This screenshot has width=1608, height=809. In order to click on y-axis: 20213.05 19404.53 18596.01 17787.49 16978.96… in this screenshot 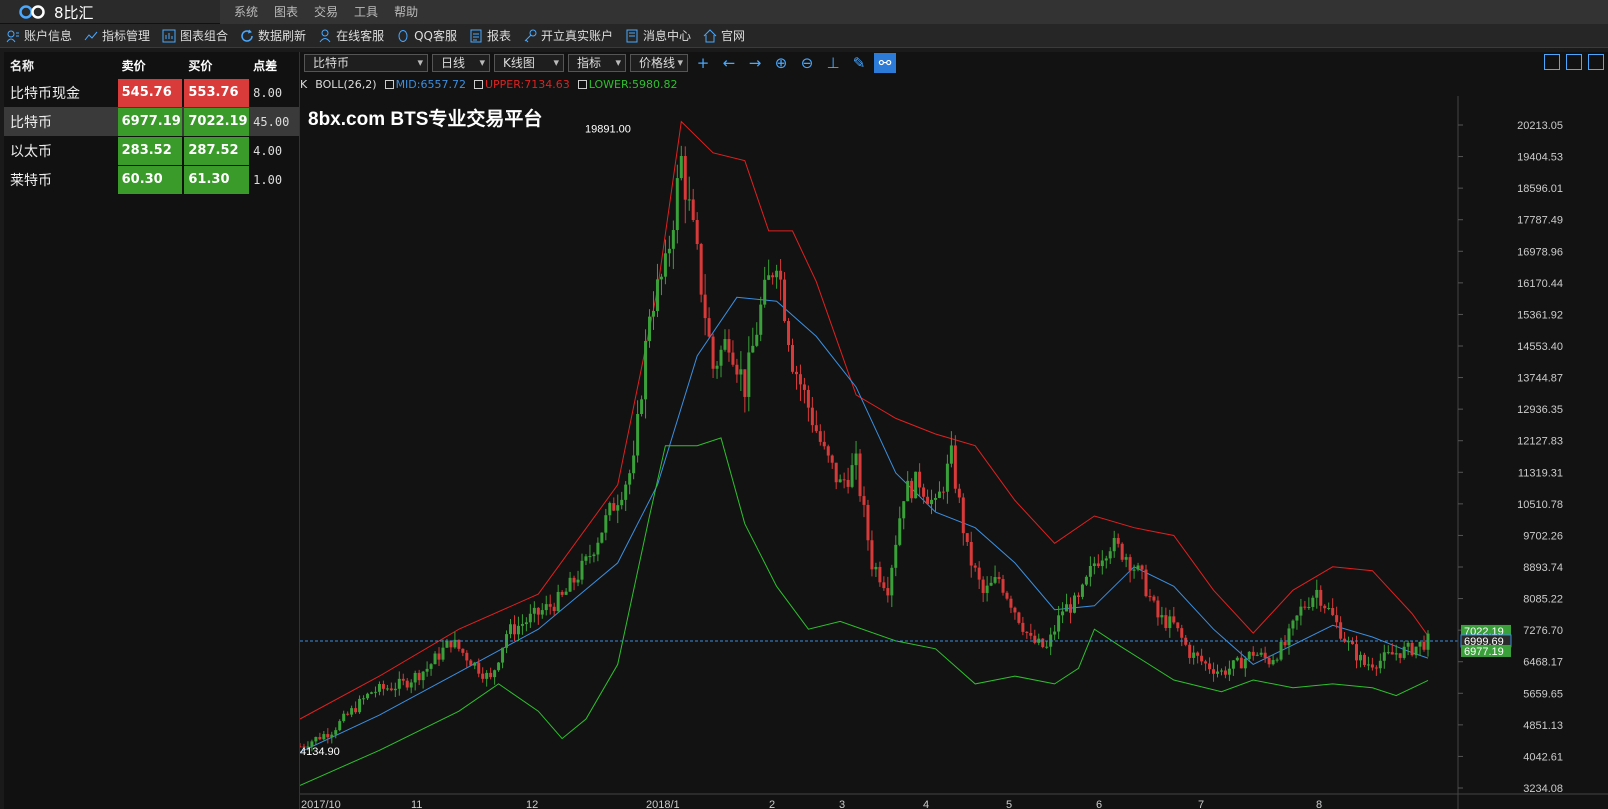, I will do `click(1510, 452)`.